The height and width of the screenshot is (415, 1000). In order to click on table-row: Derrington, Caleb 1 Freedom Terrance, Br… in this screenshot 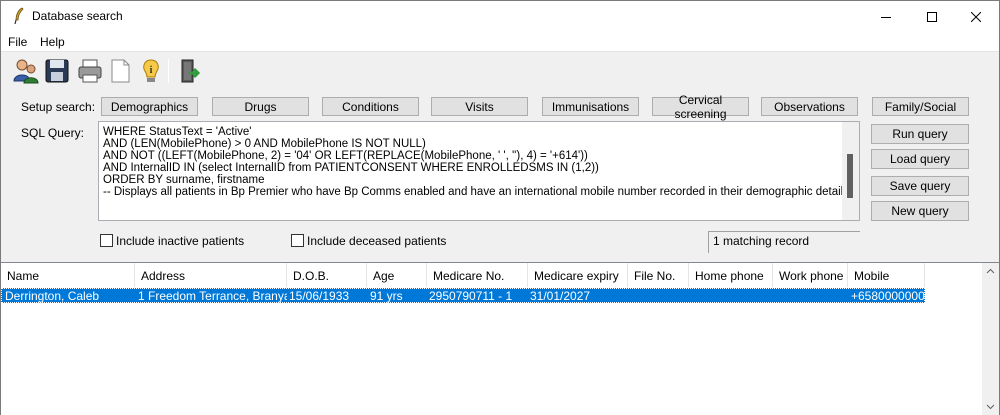, I will do `click(463, 295)`.